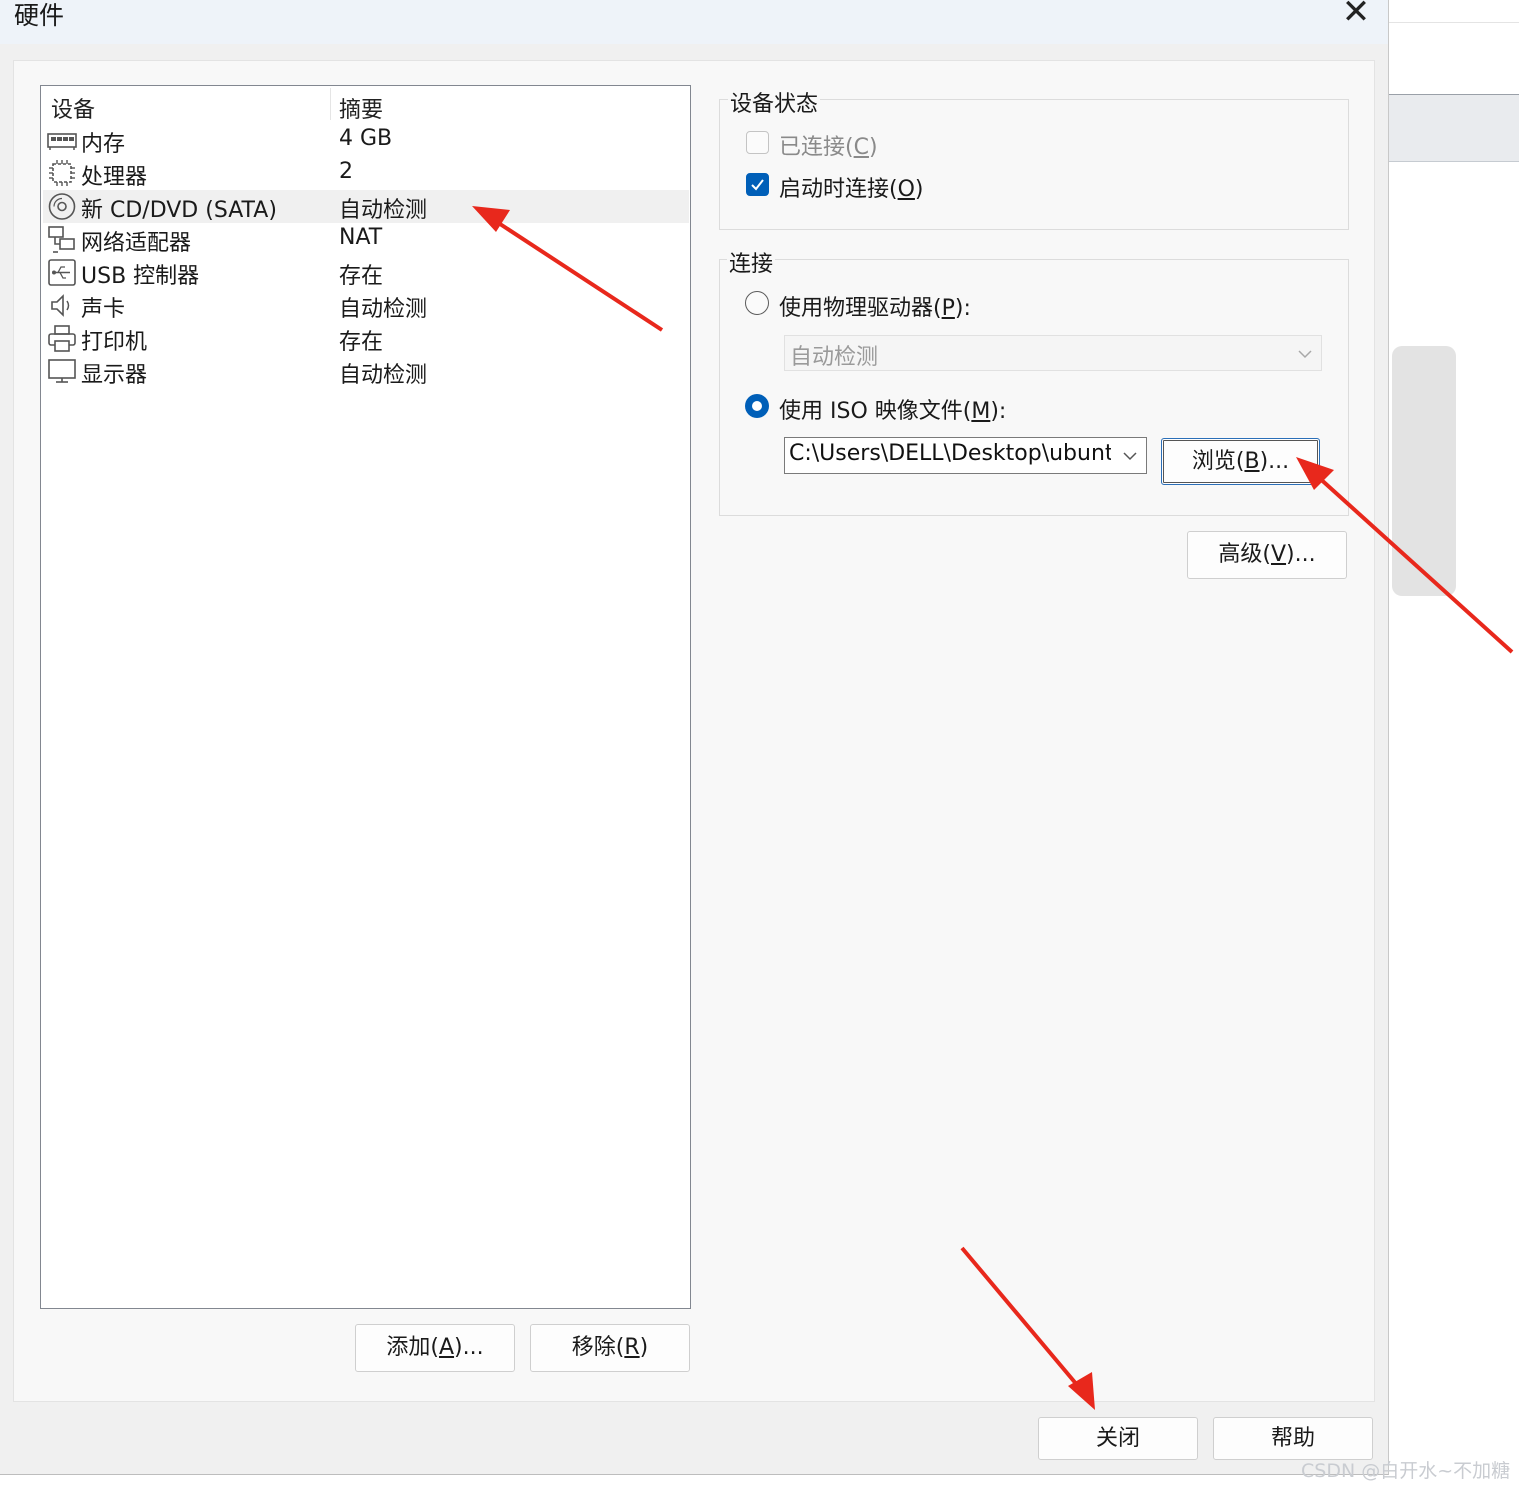  I want to click on annotation-arrow-cd-dvd, so click(568, 269).